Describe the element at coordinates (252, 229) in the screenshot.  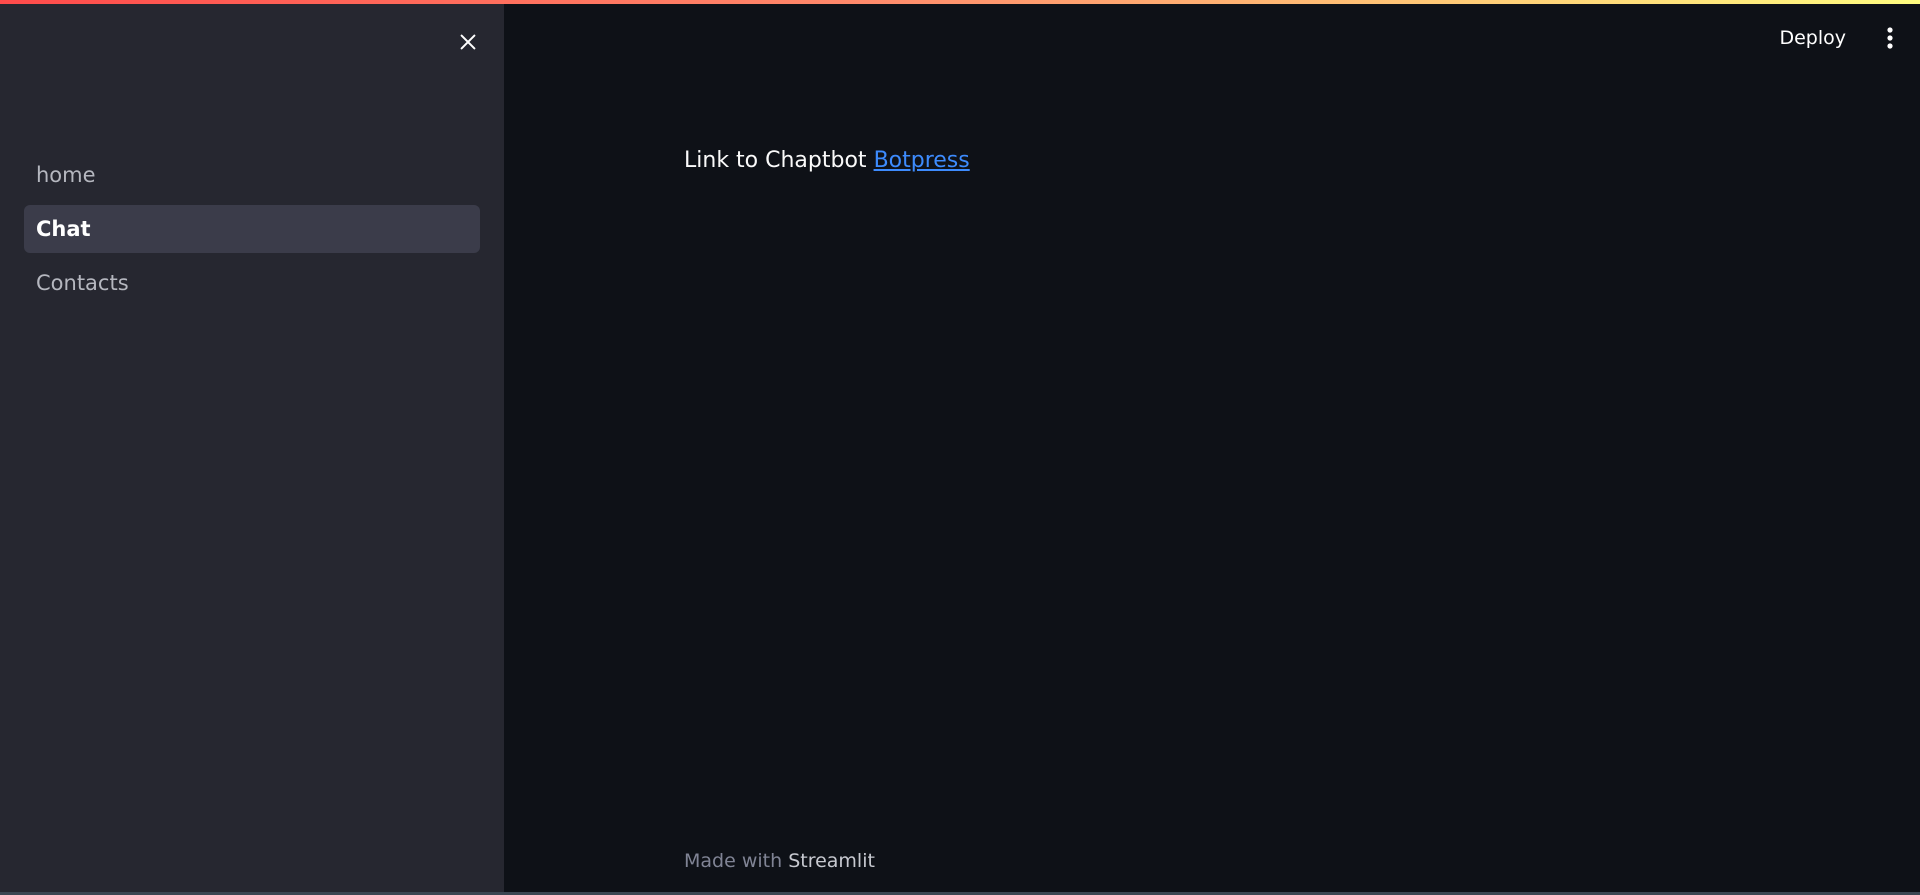
I see `sidebar-item-chat: Chat` at that location.